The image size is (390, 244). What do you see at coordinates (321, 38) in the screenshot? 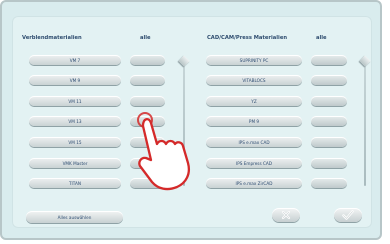
I see `right-panel-all-label: alle` at bounding box center [321, 38].